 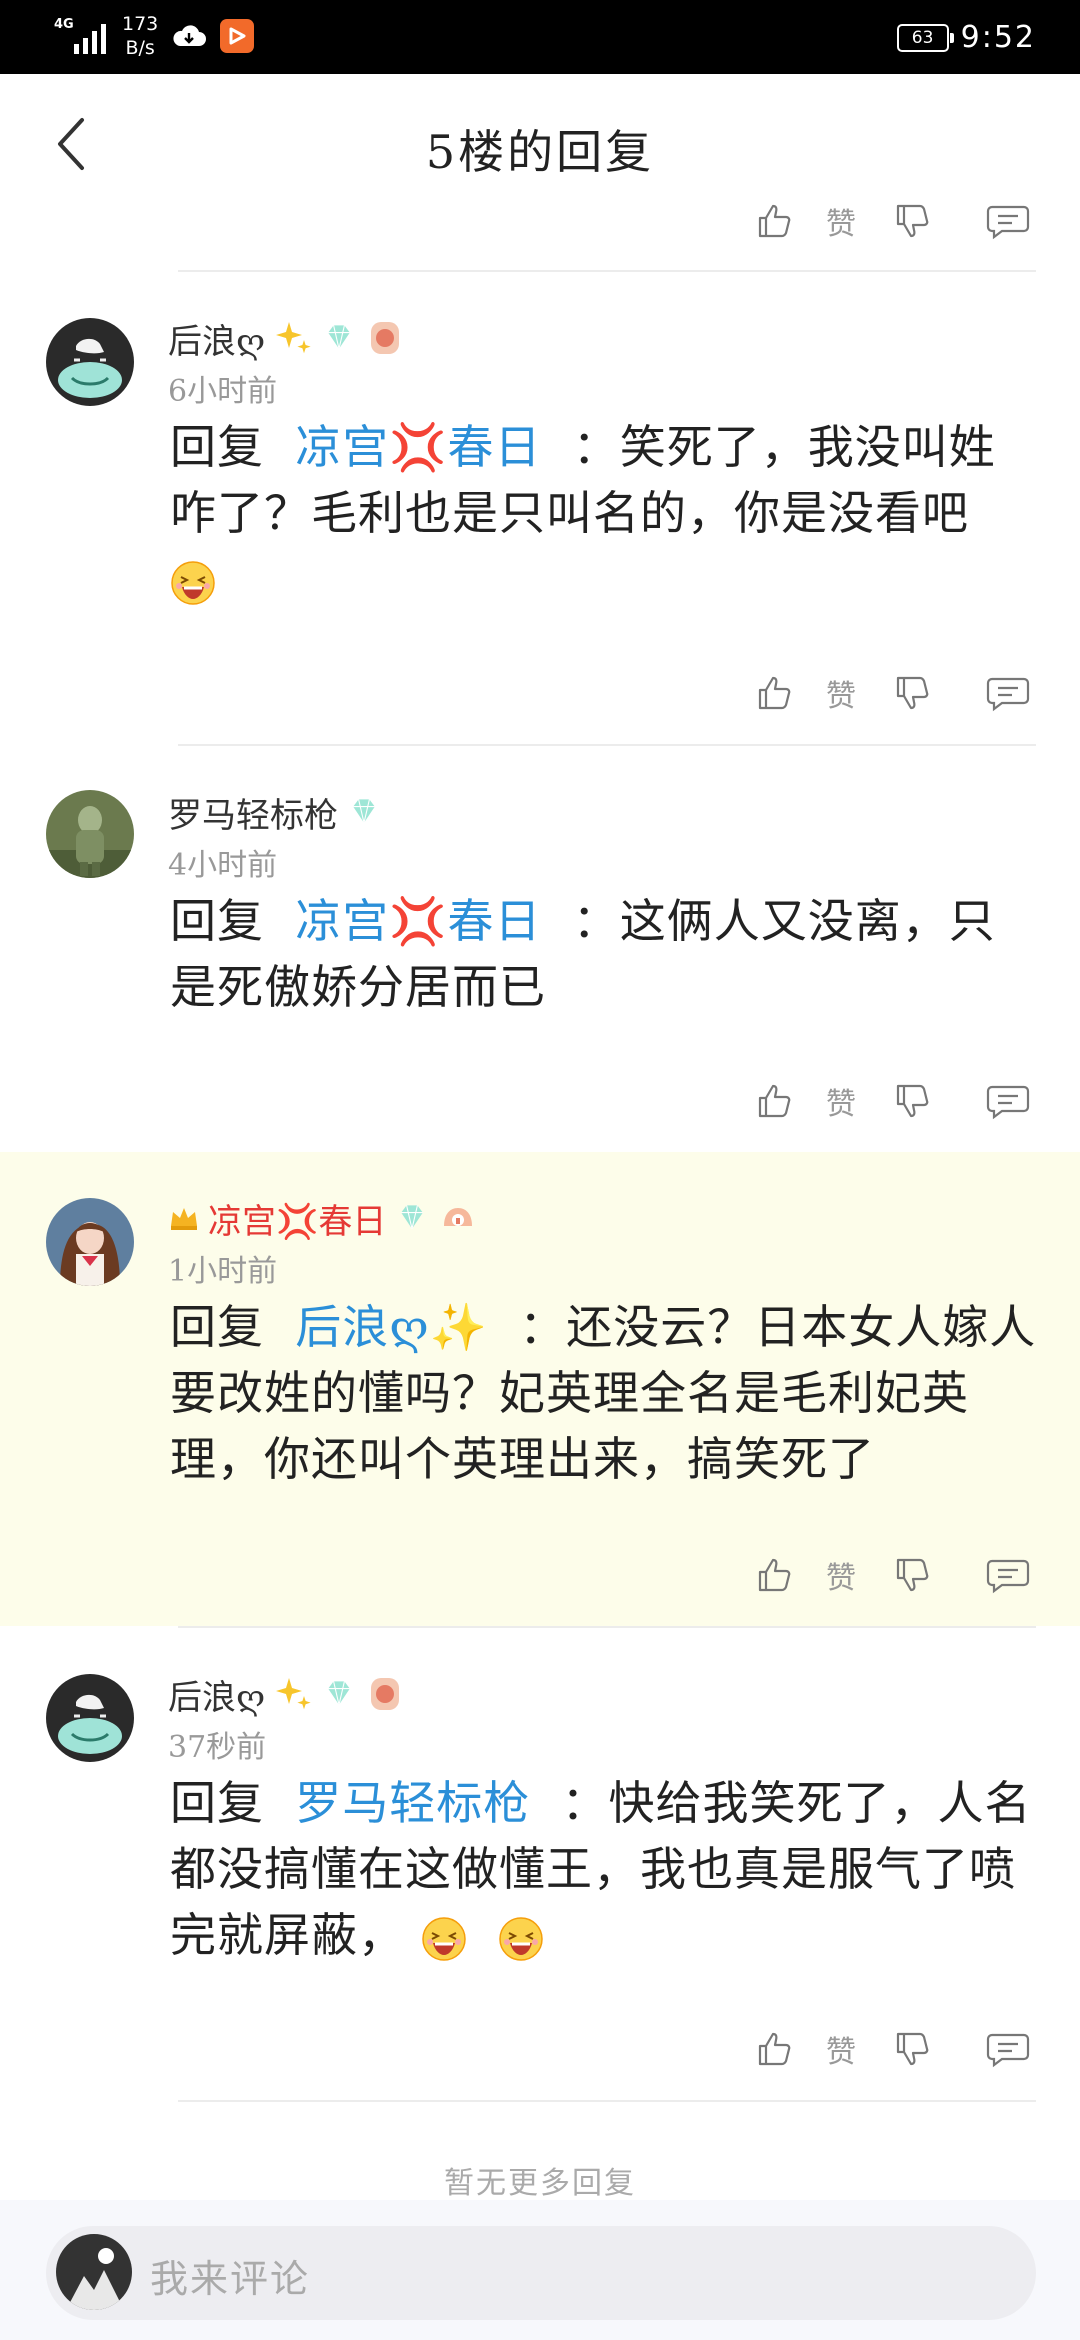 I want to click on header: 5楼的回复, so click(x=540, y=145).